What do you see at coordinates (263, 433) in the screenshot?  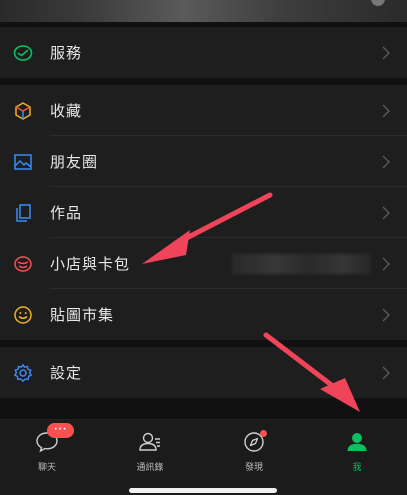 I see `new-dot-badge` at bounding box center [263, 433].